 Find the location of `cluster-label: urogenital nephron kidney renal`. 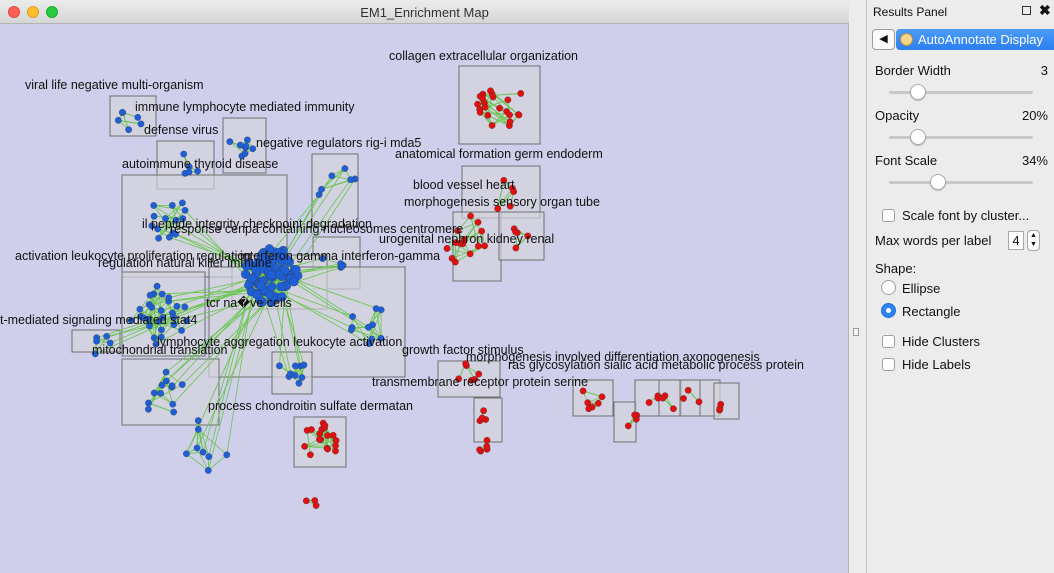

cluster-label: urogenital nephron kidney renal is located at coordinates (466, 239).